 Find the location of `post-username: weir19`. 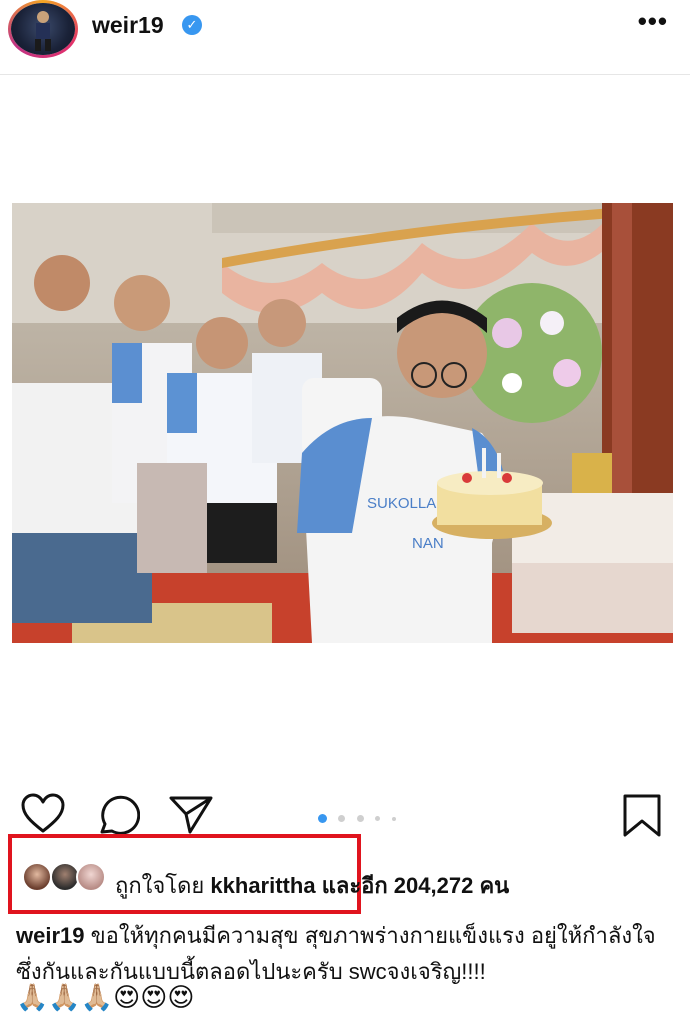

post-username: weir19 is located at coordinates (128, 25).